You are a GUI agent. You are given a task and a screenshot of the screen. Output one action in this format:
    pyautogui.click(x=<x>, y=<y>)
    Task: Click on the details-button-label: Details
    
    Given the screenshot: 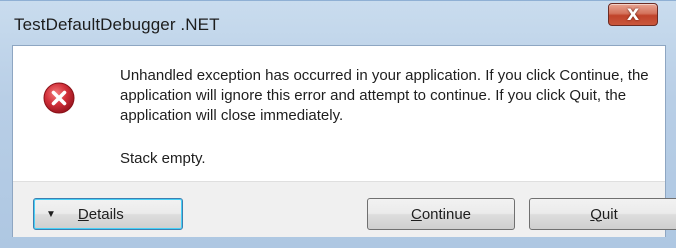 What is the action you would take?
    pyautogui.click(x=100, y=214)
    